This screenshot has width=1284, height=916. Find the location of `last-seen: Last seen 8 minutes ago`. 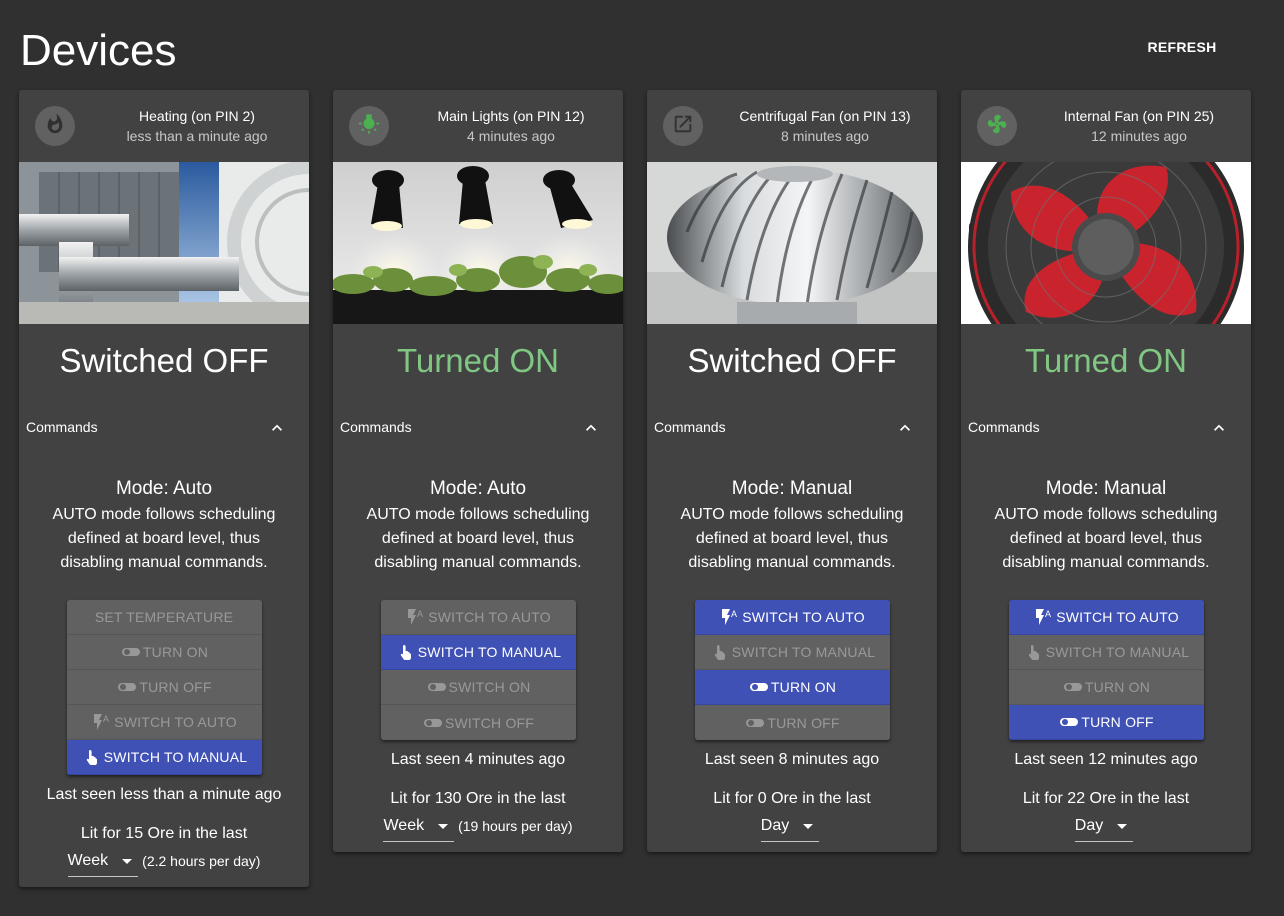

last-seen: Last seen 8 minutes ago is located at coordinates (792, 759).